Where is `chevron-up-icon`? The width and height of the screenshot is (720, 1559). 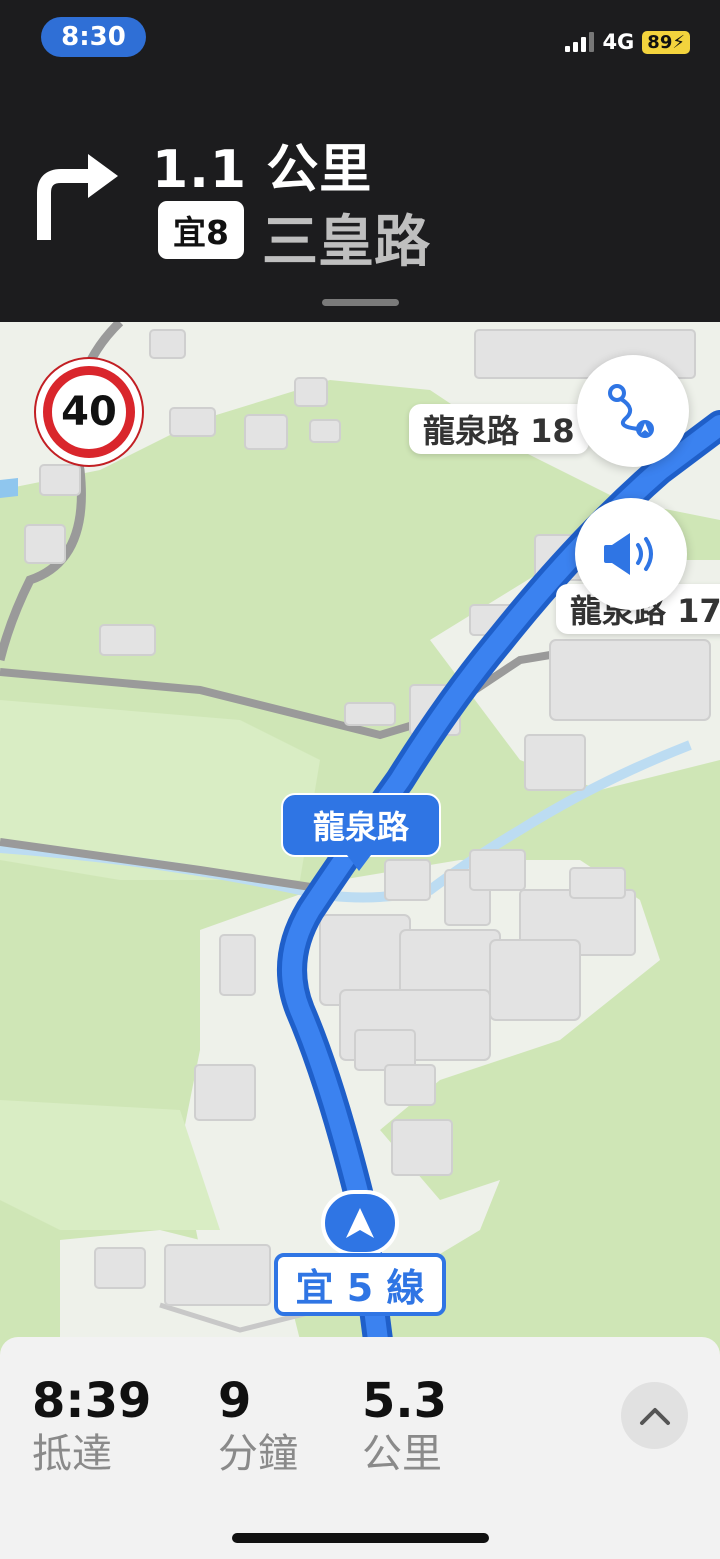
chevron-up-icon is located at coordinates (654, 1416).